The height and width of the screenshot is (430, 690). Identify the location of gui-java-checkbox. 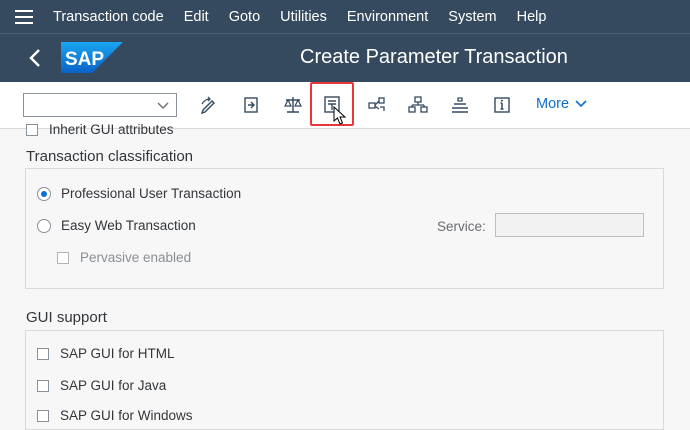
(43, 385).